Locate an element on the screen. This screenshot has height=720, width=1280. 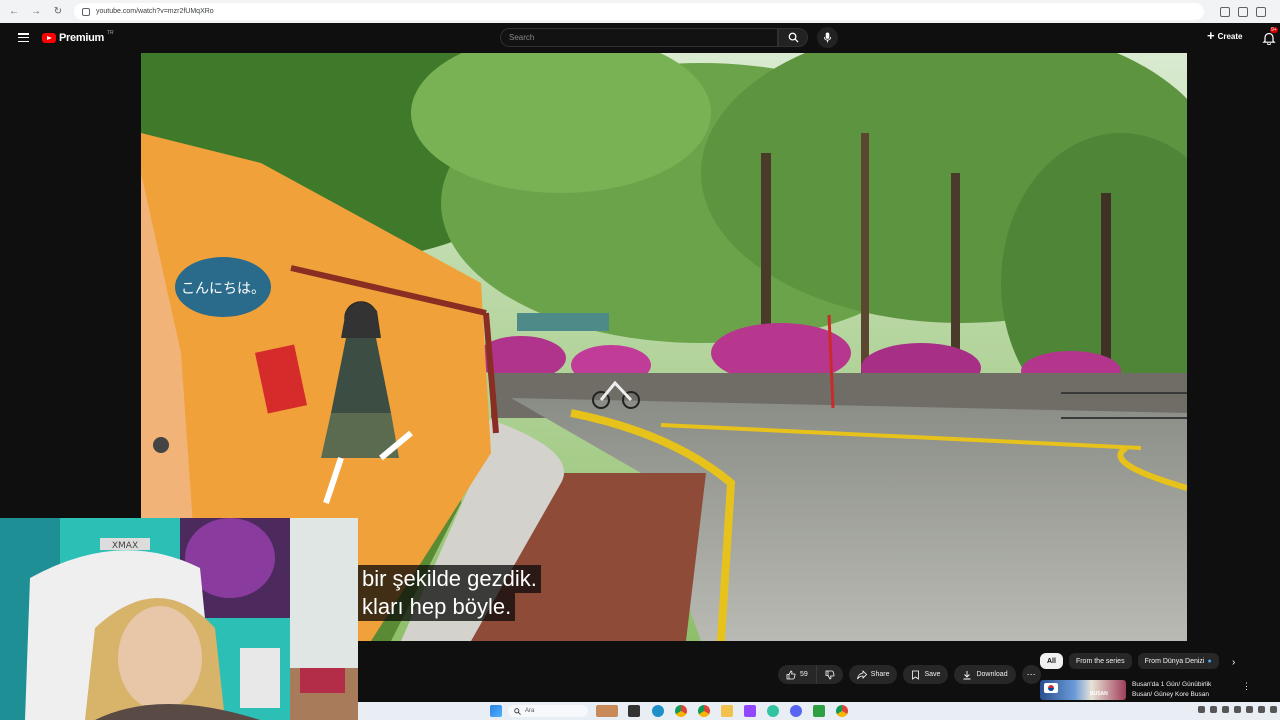
chrome-profile-icon is located at coordinates (842, 711).